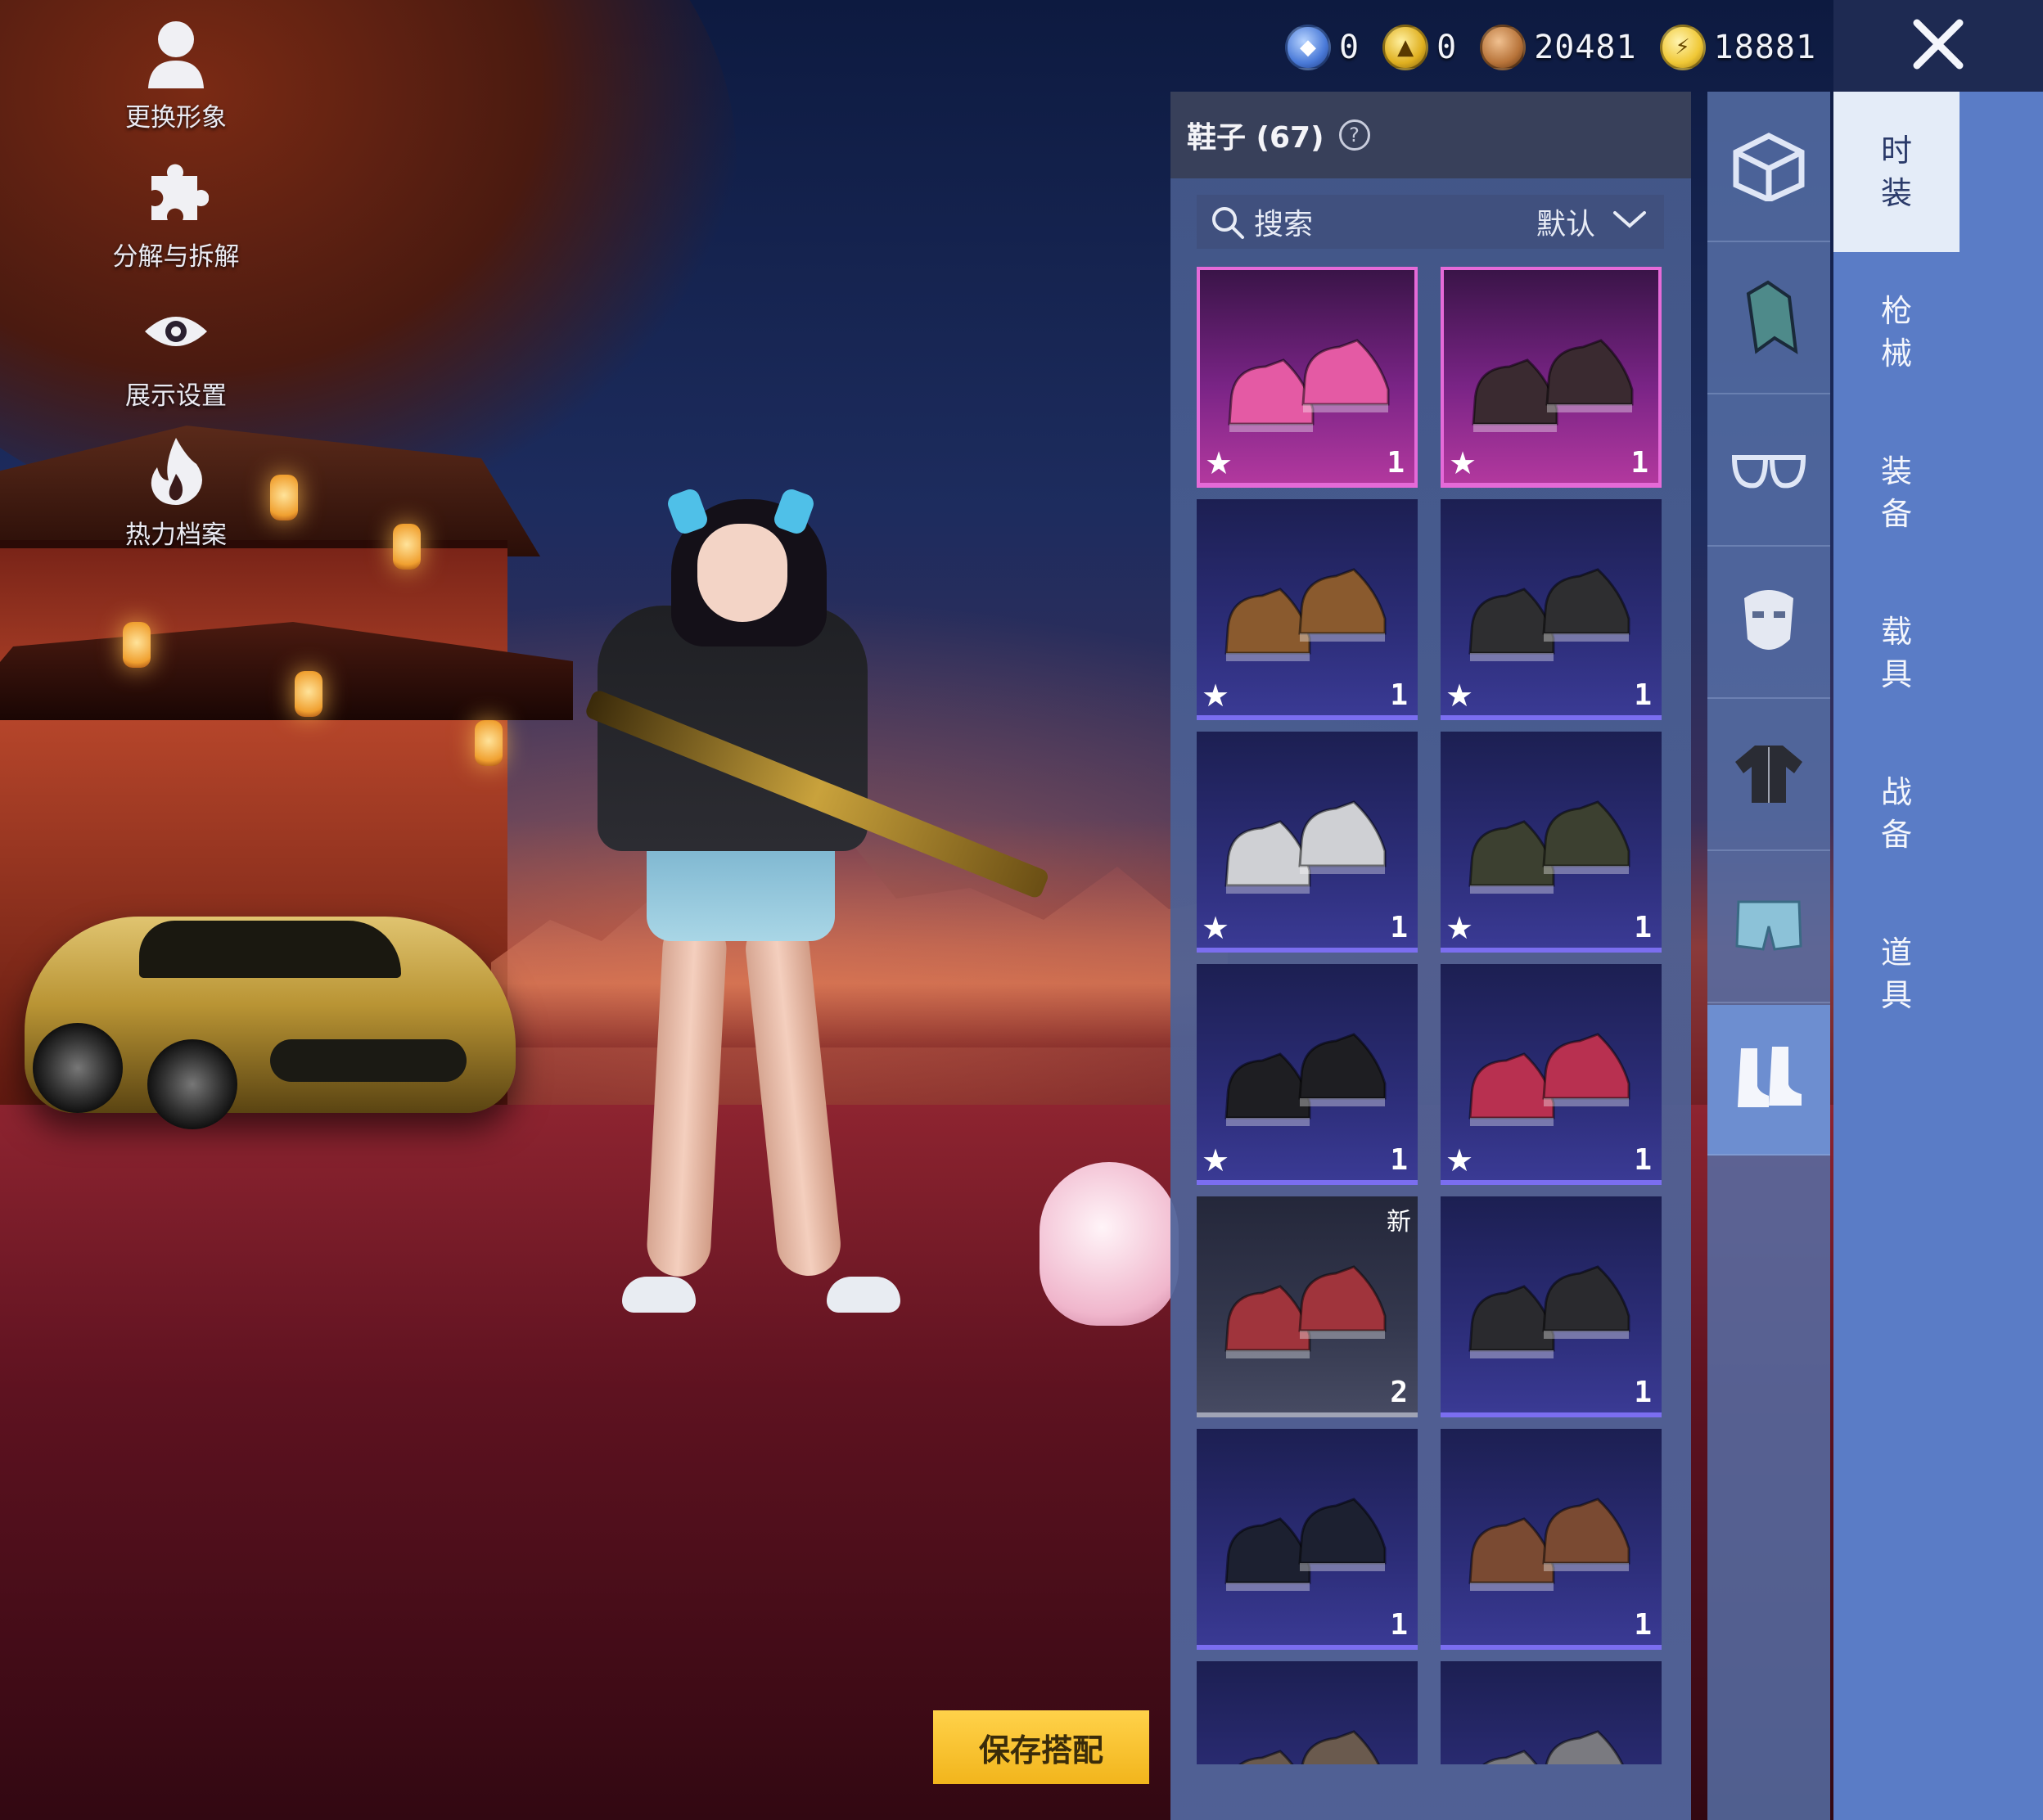 The width and height of the screenshot is (2043, 1820). I want to click on display-settings-label: 展示设置, so click(176, 396).